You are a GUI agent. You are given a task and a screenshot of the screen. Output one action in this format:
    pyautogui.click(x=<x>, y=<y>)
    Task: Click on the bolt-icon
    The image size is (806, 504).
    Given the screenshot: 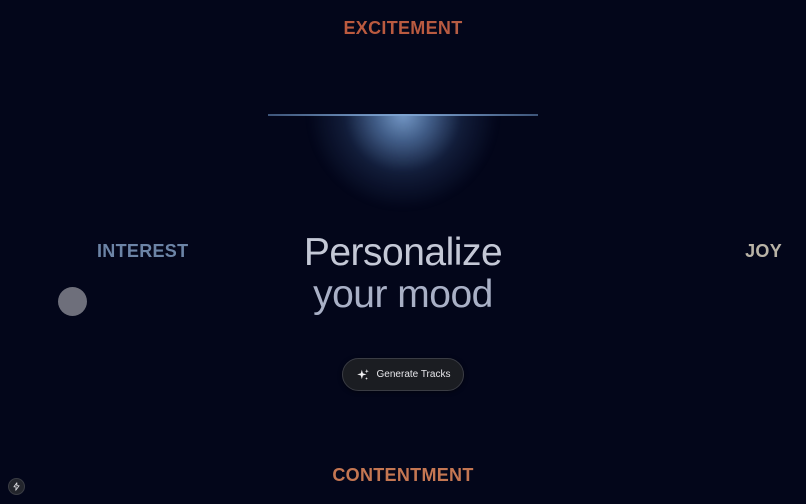 What is the action you would take?
    pyautogui.click(x=16, y=486)
    